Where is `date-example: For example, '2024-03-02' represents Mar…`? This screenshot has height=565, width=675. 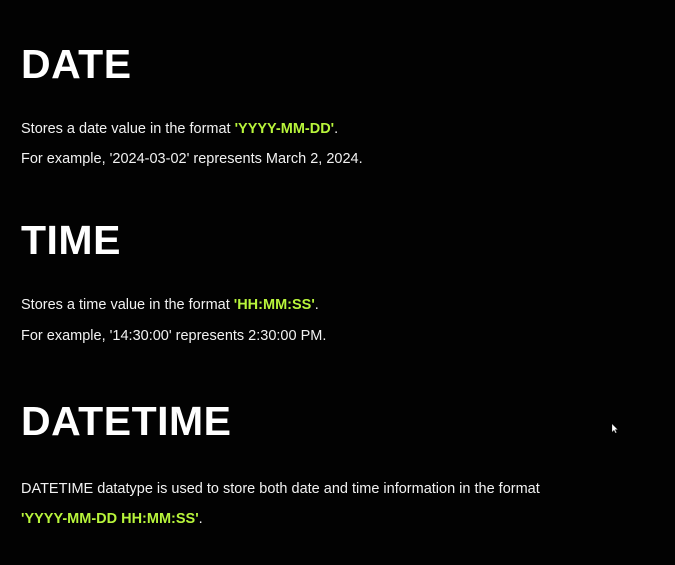
date-example: For example, '2024-03-02' represents Mar… is located at coordinates (192, 159).